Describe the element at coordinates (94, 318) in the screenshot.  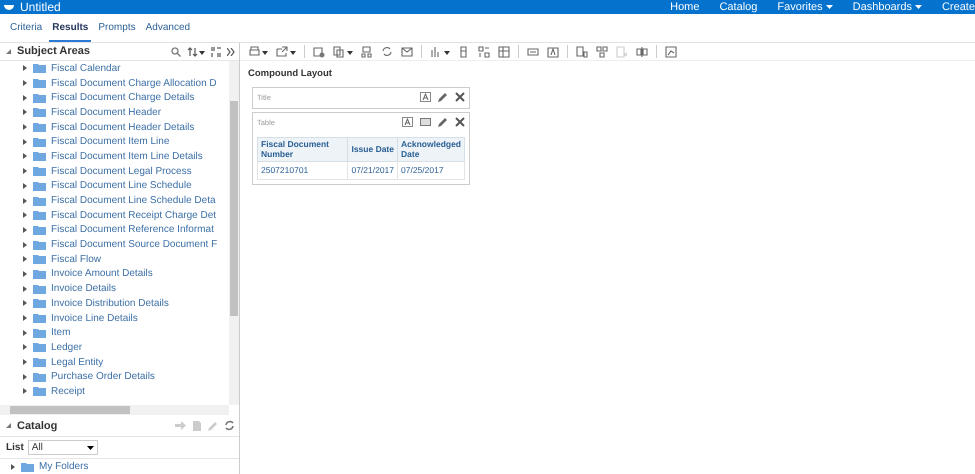
I see `tree-item: Invoice Line Details` at that location.